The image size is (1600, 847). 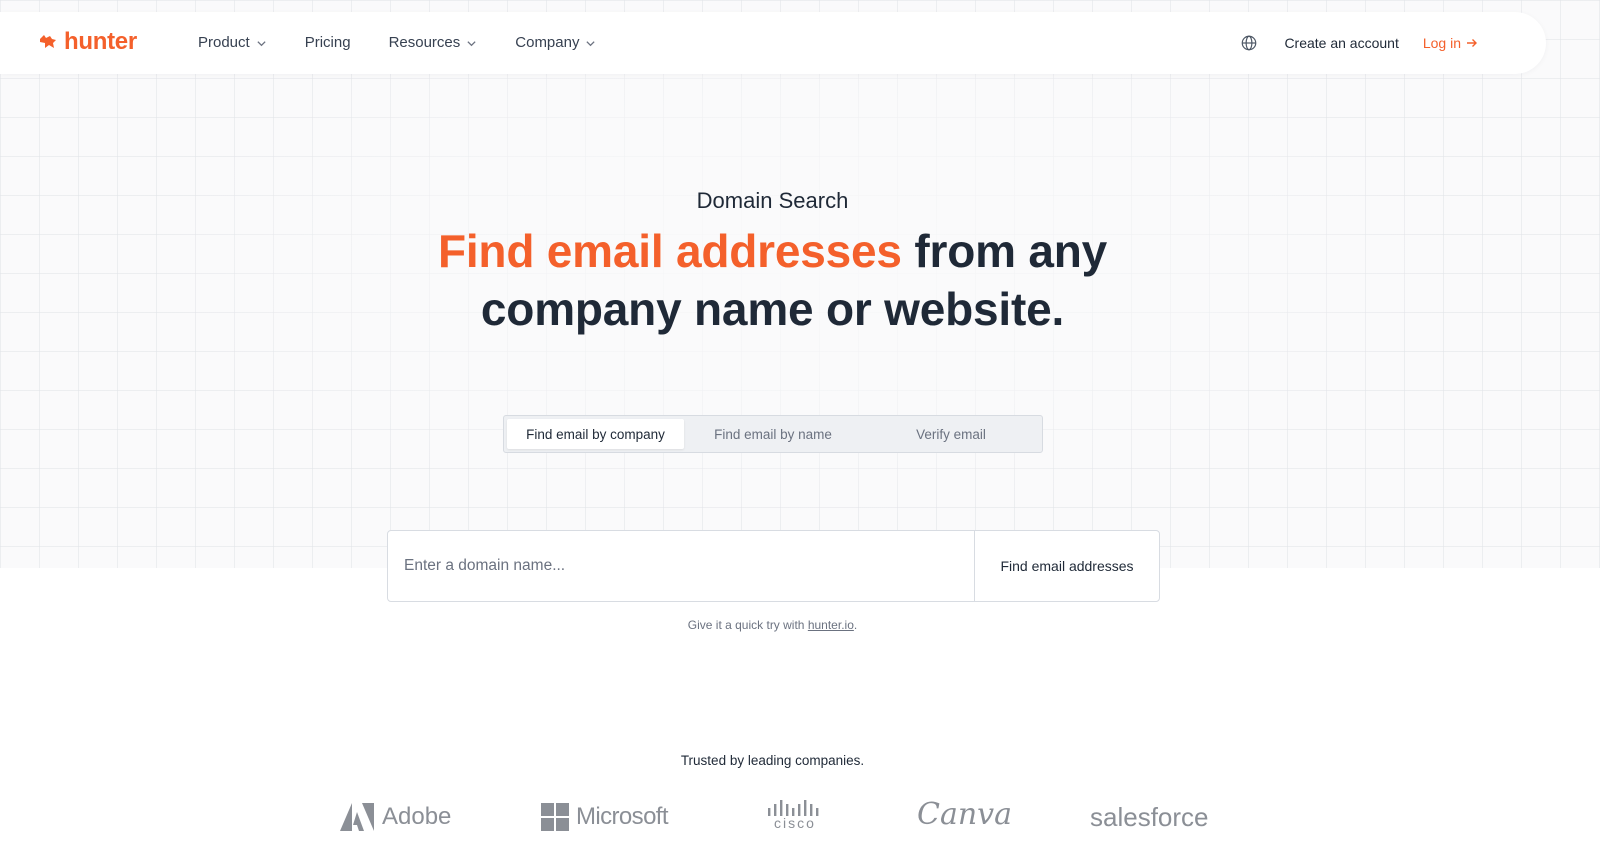 What do you see at coordinates (772, 760) in the screenshot?
I see `trusted-heading: Trusted by leading companies.` at bounding box center [772, 760].